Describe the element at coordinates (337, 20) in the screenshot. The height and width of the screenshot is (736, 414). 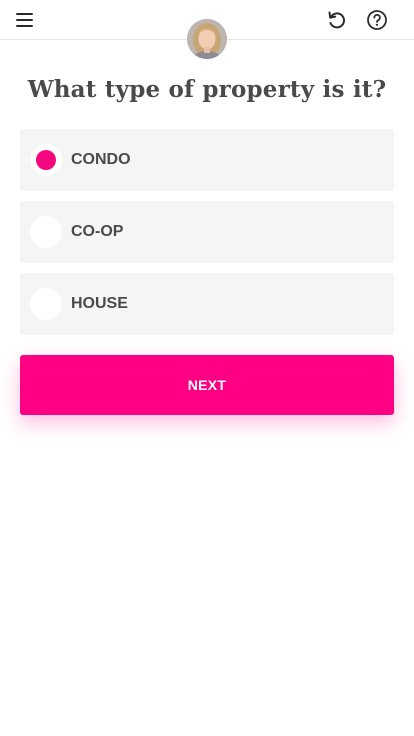
I see `undo-icon` at that location.